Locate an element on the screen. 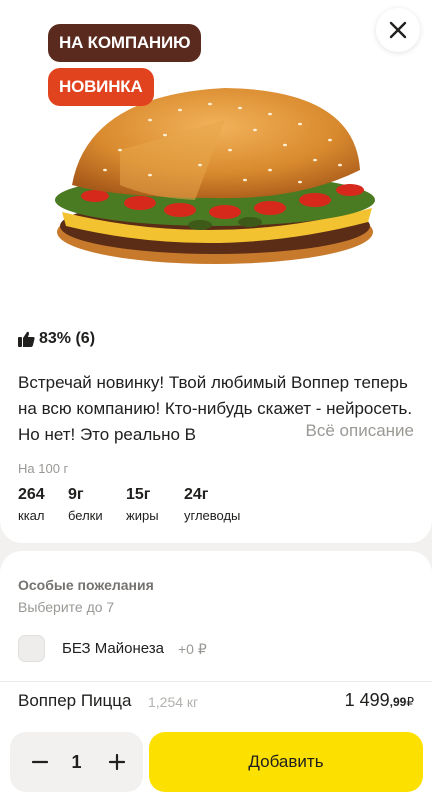 This screenshot has width=432, height=800. plus-icon is located at coordinates (117, 762).